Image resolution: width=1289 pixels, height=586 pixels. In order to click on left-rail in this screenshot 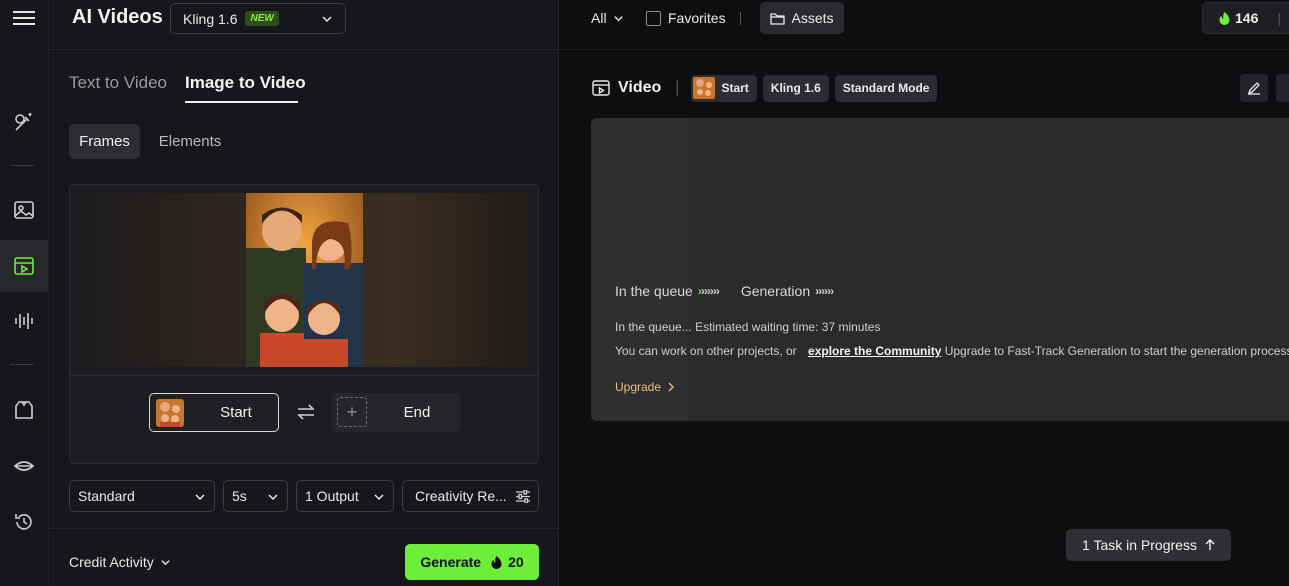, I will do `click(24, 293)`.